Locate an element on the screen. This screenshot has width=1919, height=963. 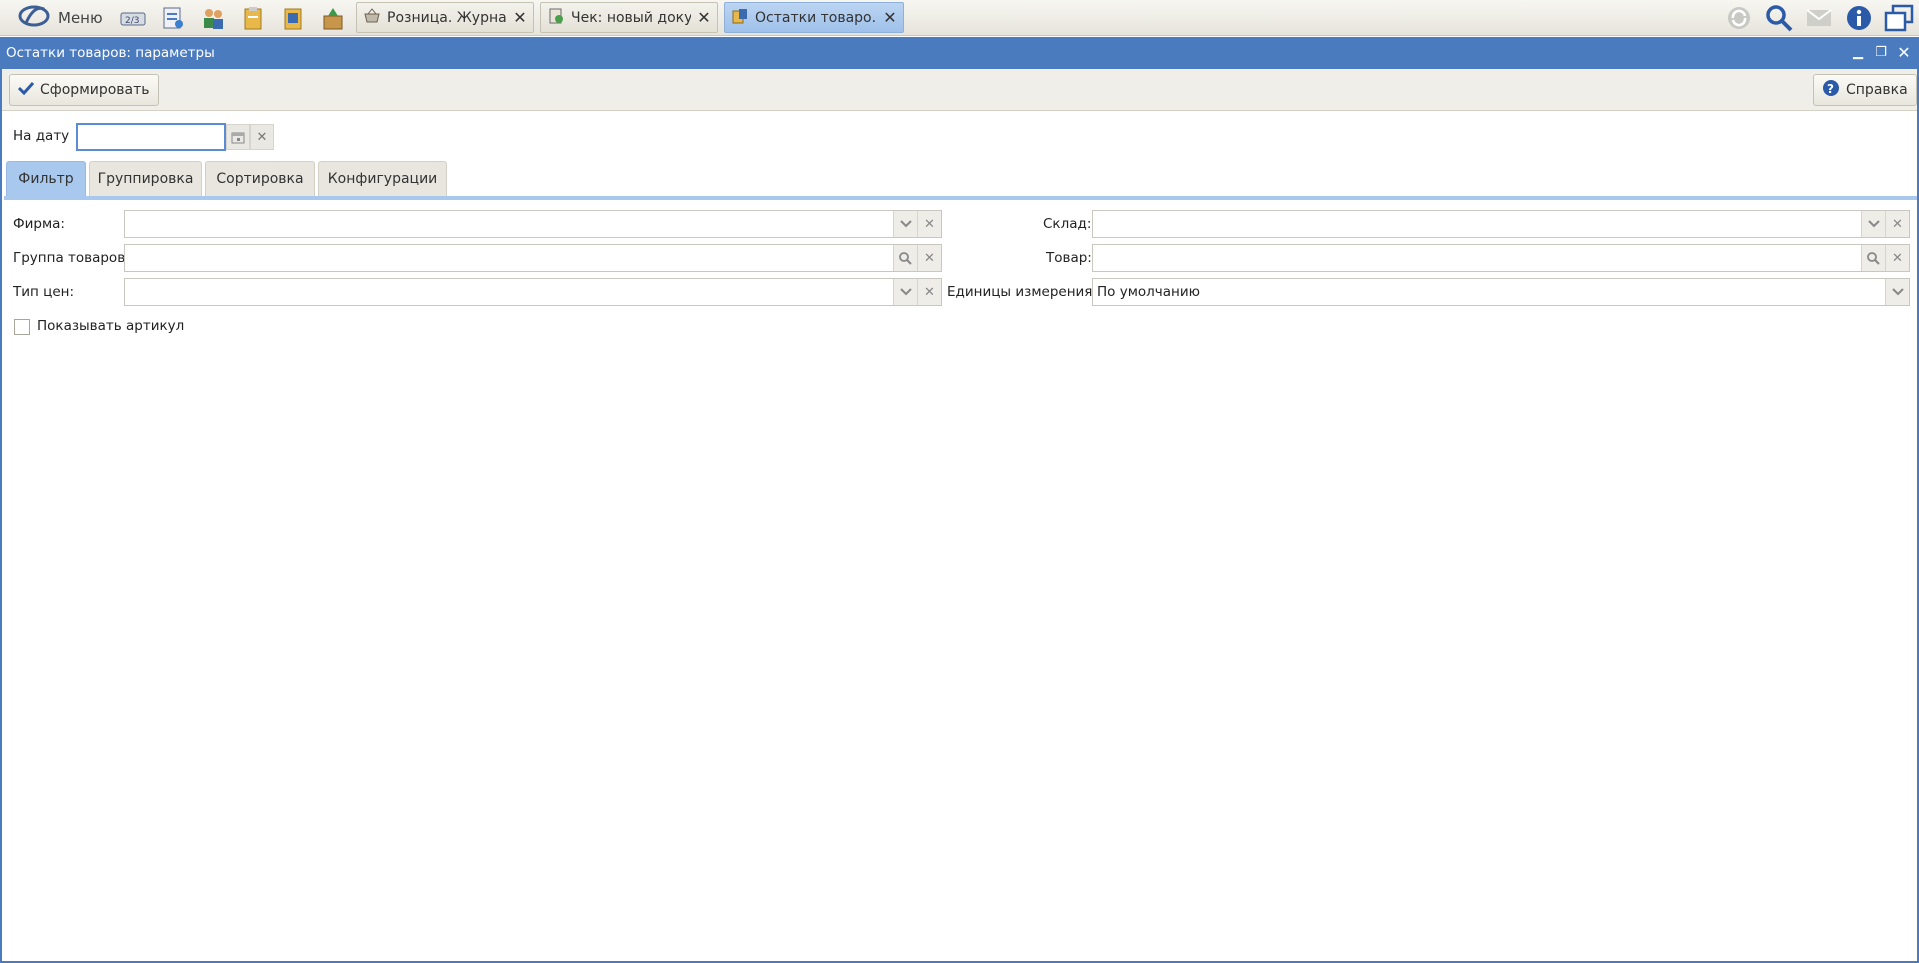
date-input is located at coordinates (151, 137).